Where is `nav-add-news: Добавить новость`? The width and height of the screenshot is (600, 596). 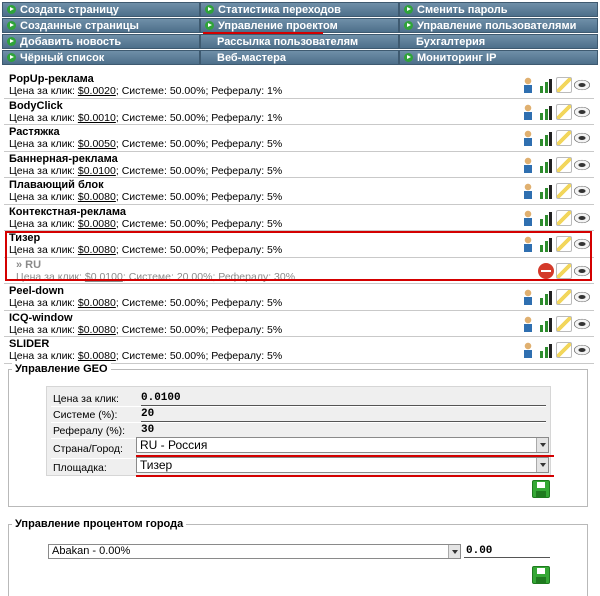
nav-add-news: Добавить новость is located at coordinates (101, 41).